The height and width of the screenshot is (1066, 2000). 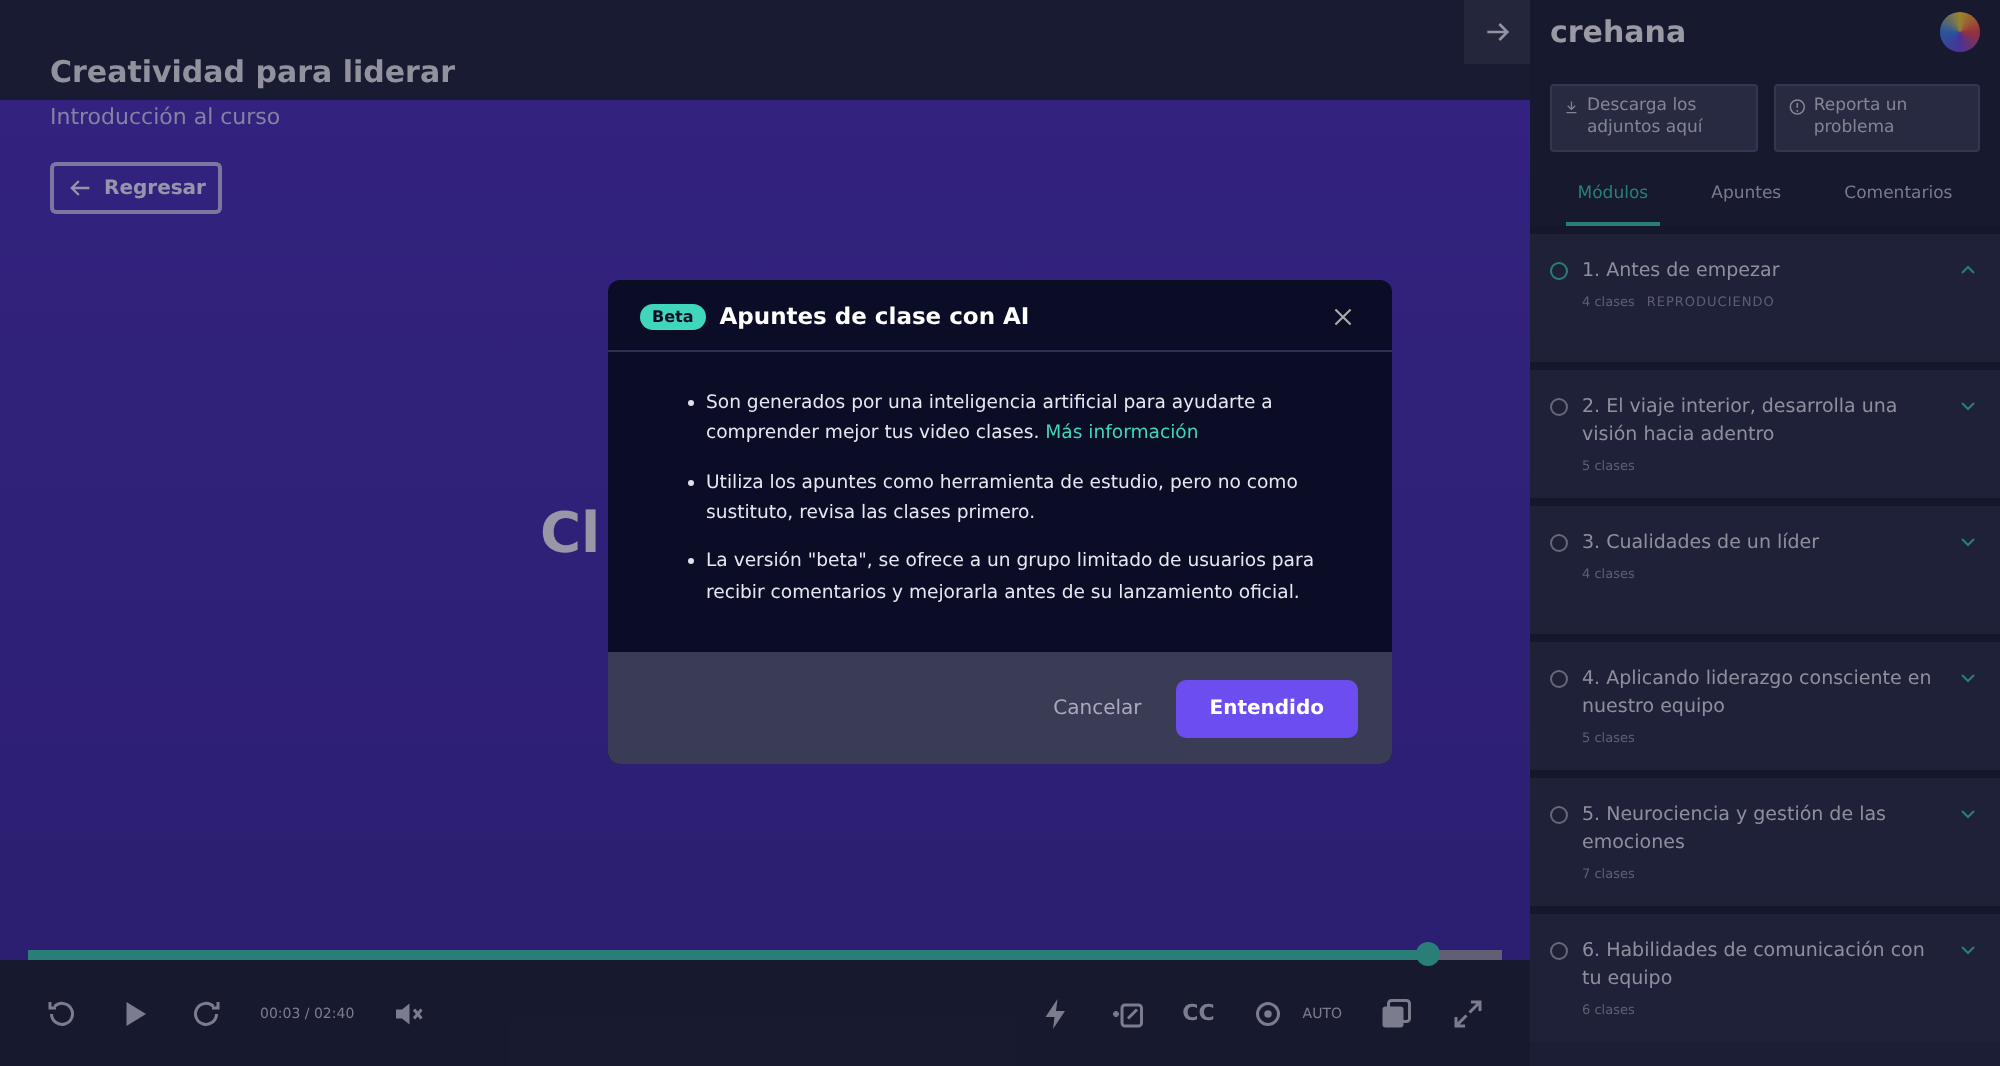 I want to click on layers-icon, so click(x=1396, y=1013).